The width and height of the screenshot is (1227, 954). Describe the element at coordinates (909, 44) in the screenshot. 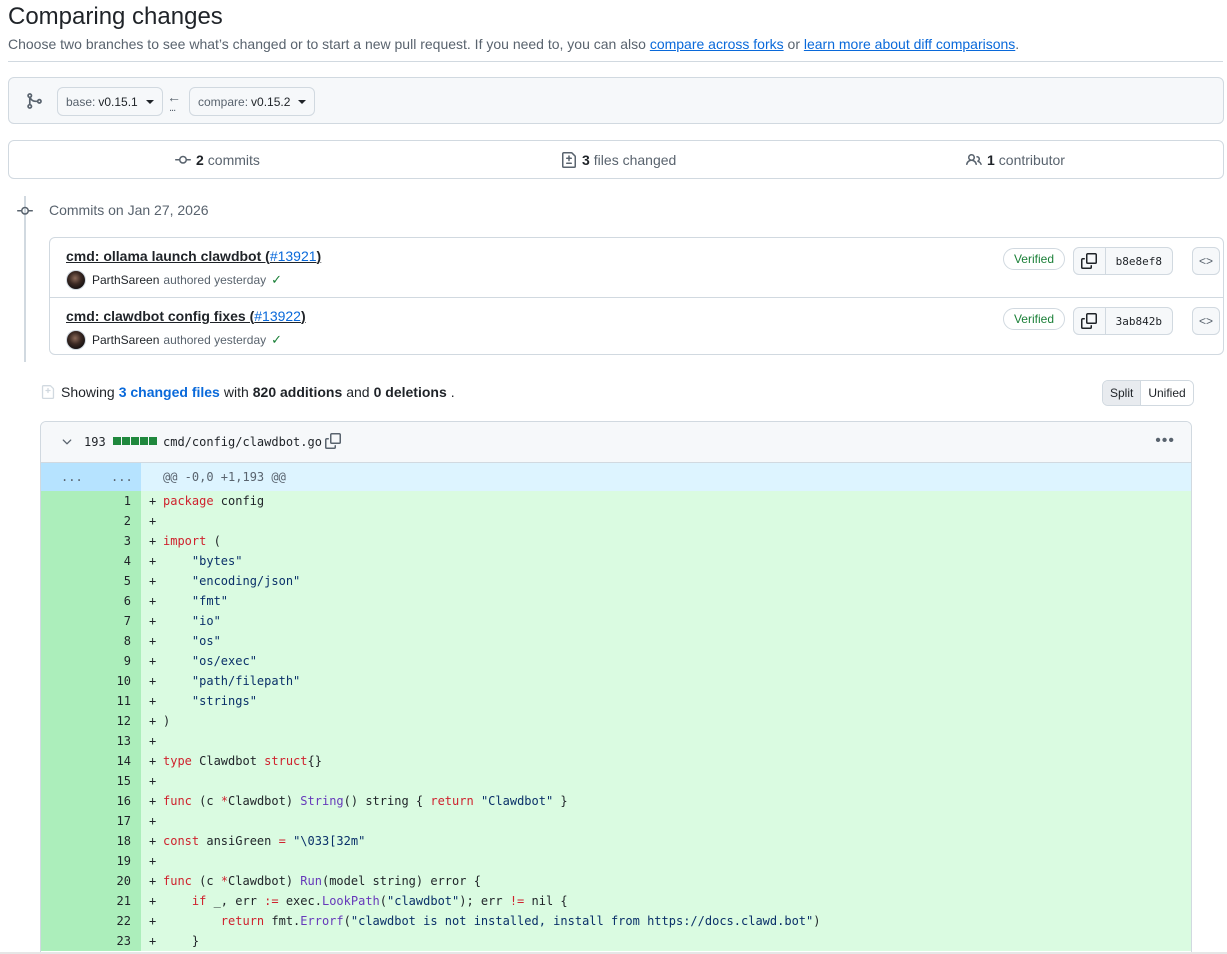

I see `learn-more-link: learn more about diff comparisons` at that location.